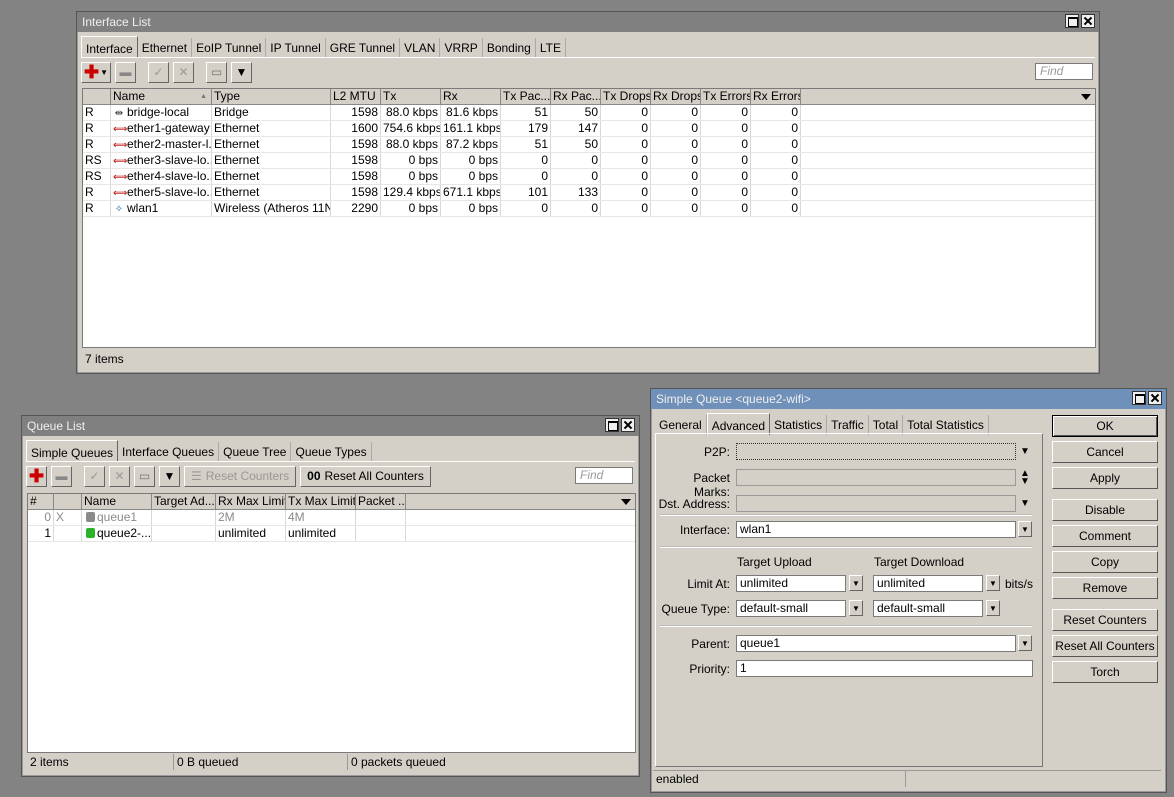 Image resolution: width=1174 pixels, height=797 pixels. I want to click on column-header: L2 MTU, so click(356, 96).